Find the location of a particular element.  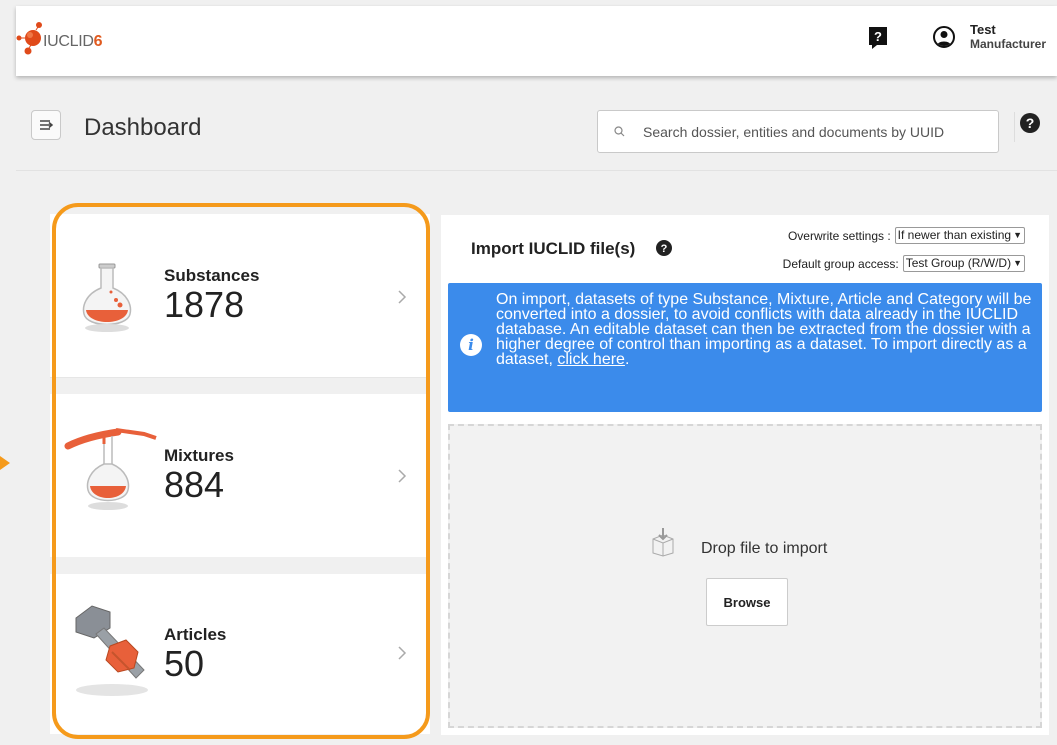

info-question-icon: ? is located at coordinates (664, 248).